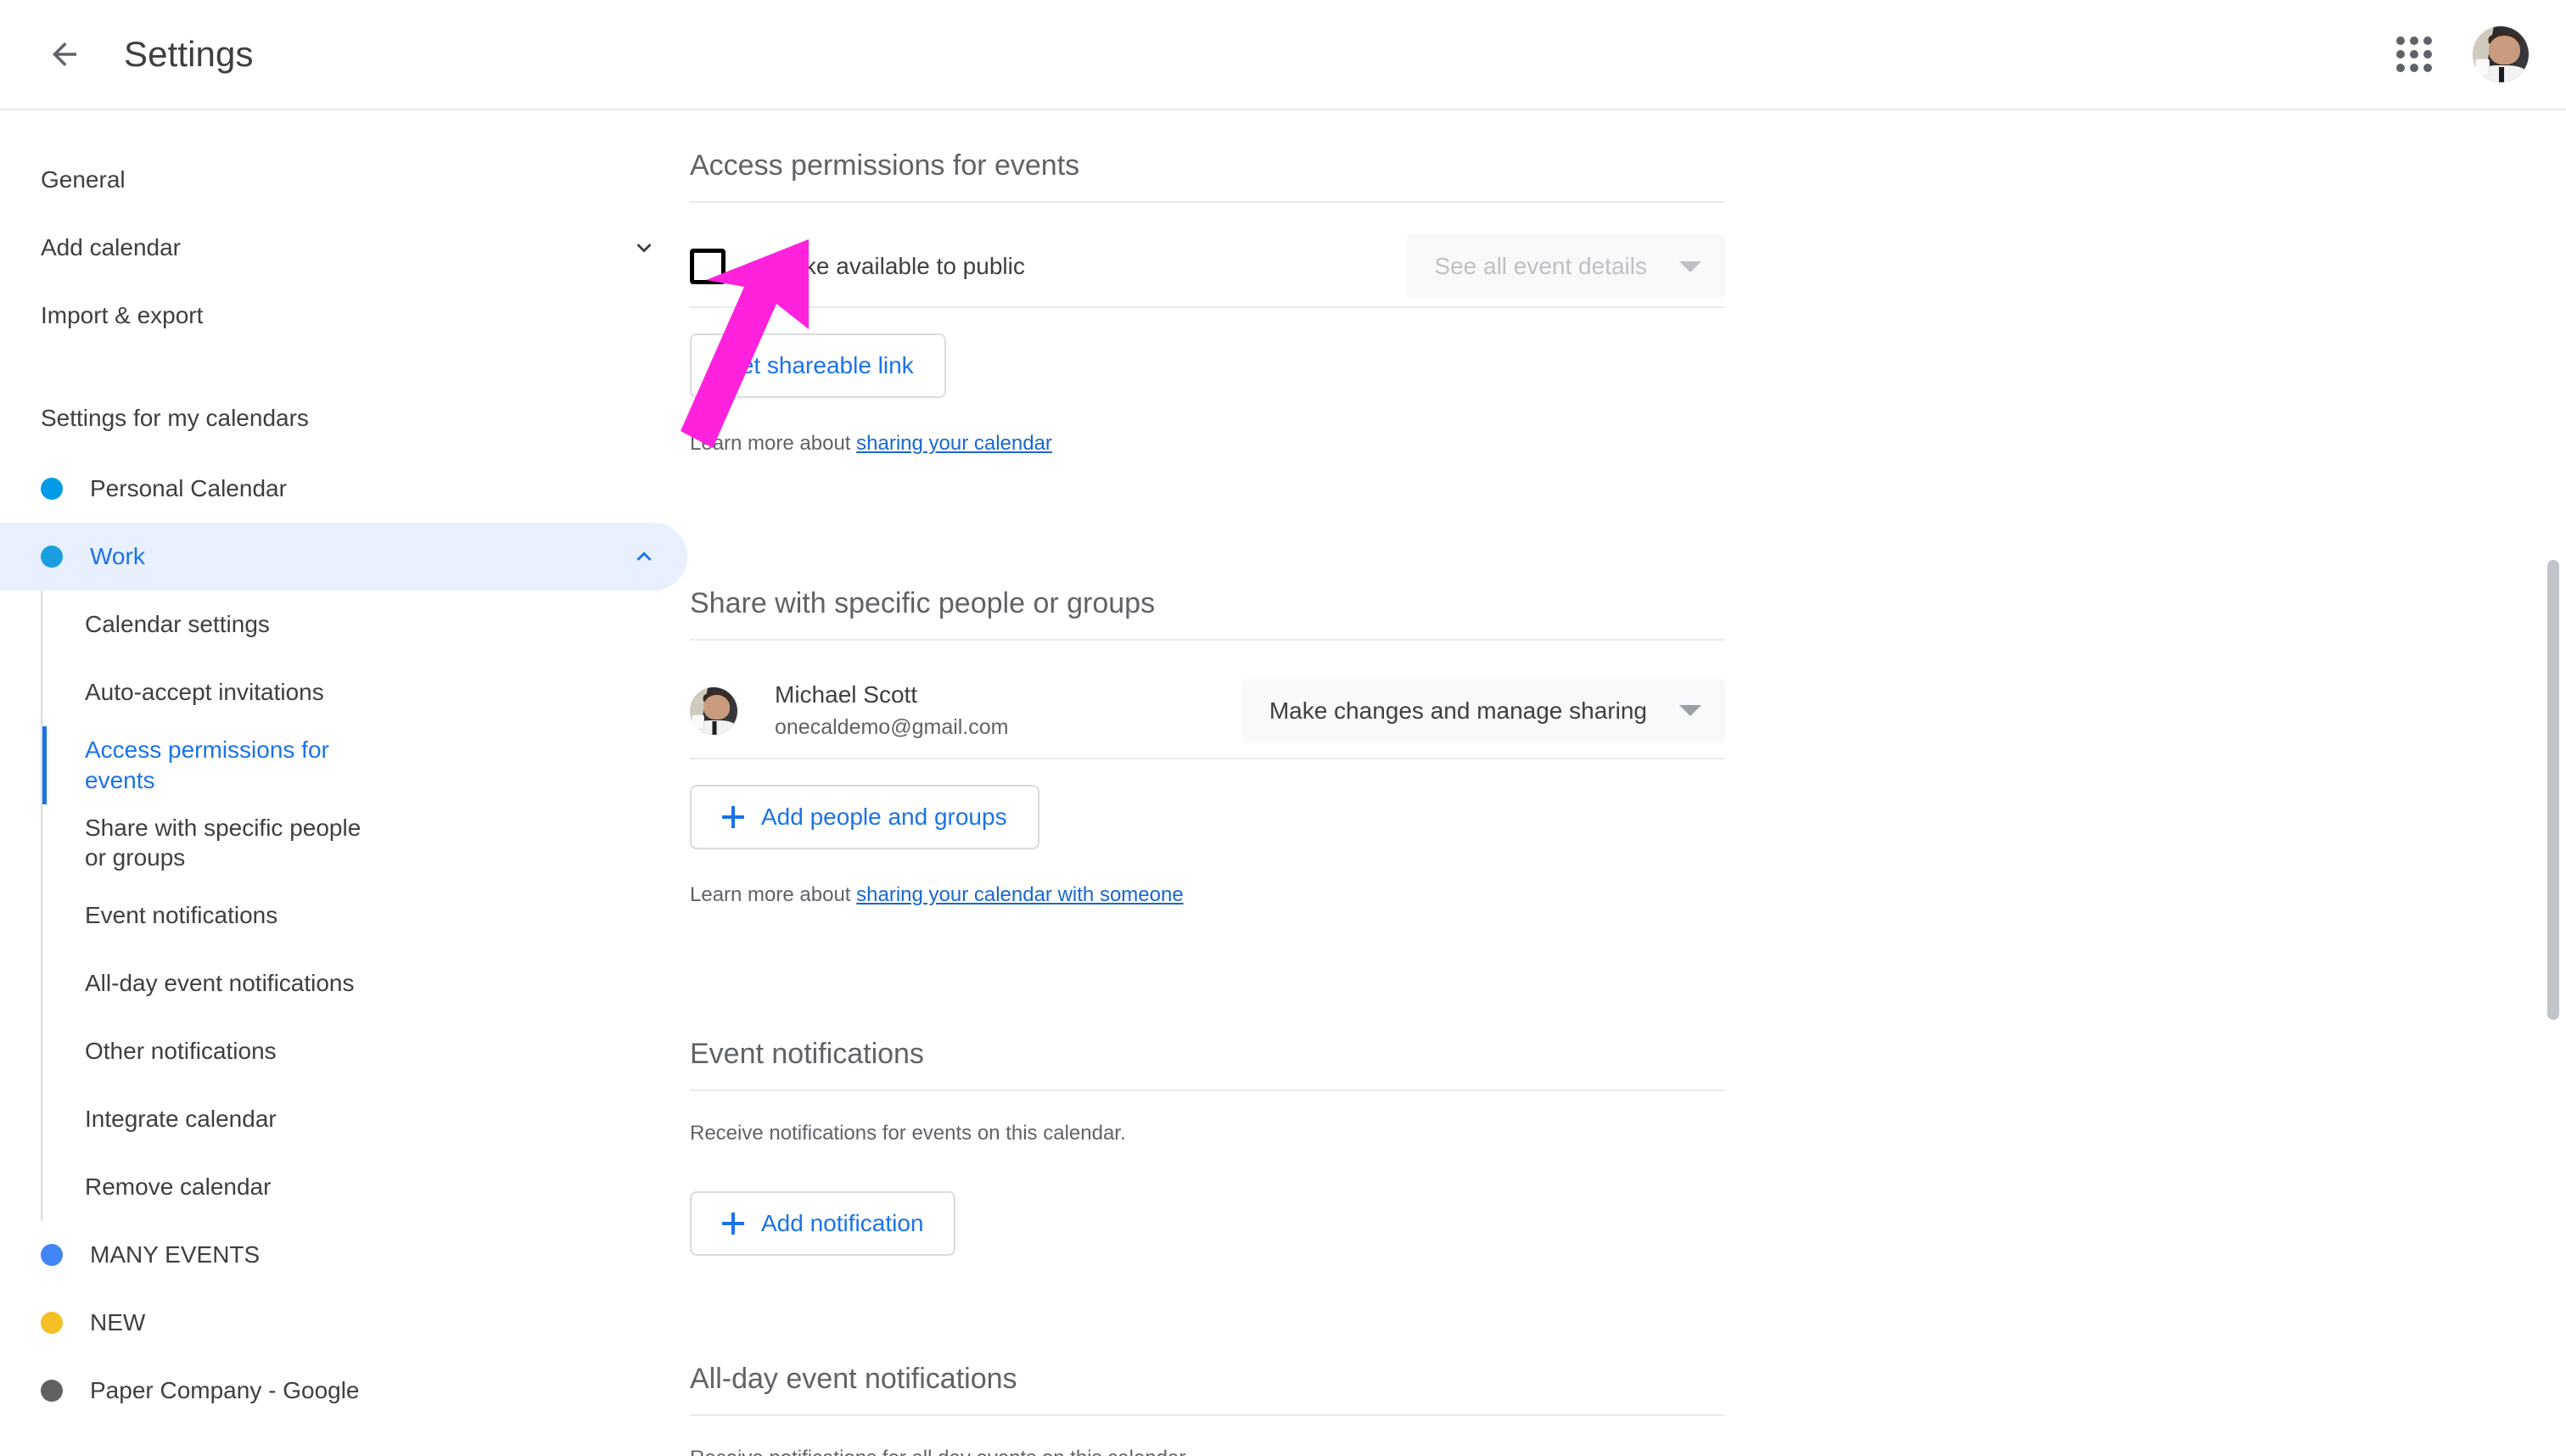  I want to click on section-title-access-permissions: Access permissions for events, so click(1207, 176).